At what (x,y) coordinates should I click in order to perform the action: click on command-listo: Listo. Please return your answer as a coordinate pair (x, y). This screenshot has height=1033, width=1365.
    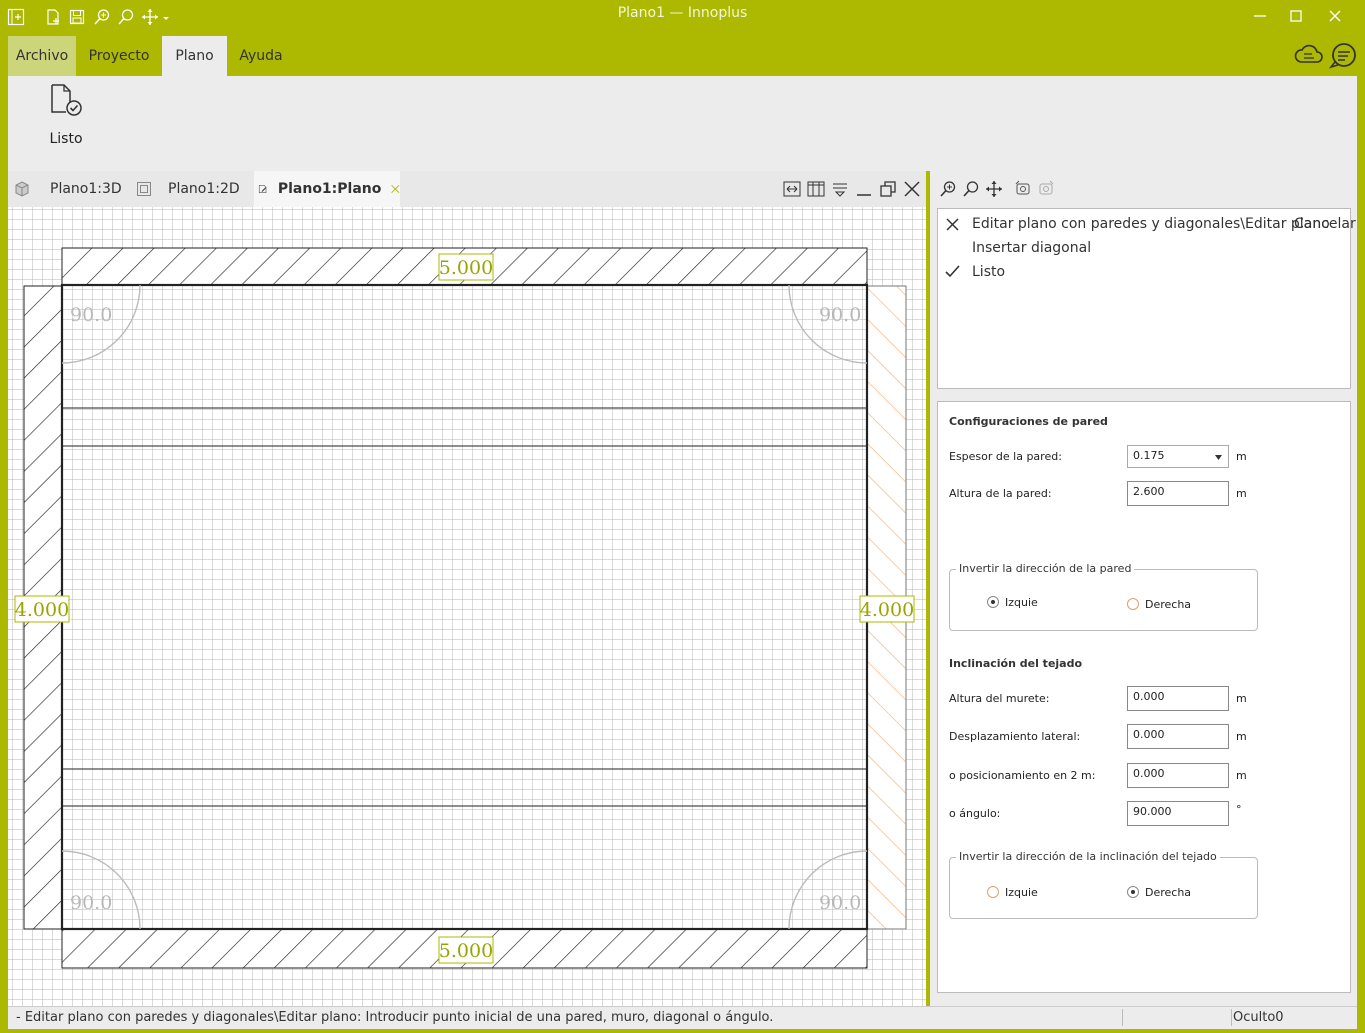
    Looking at the image, I should click on (988, 272).